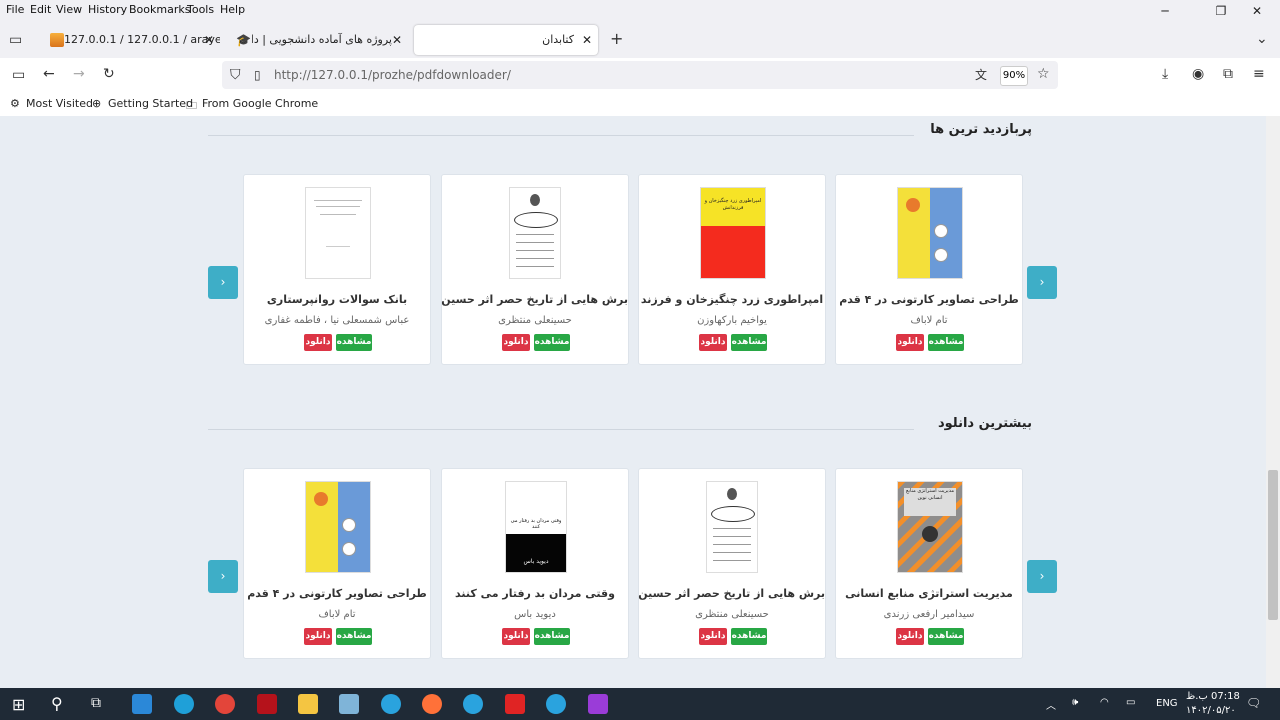 The image size is (1280, 720). I want to click on menu-bookmarks: Bookmarks, so click(159, 9).